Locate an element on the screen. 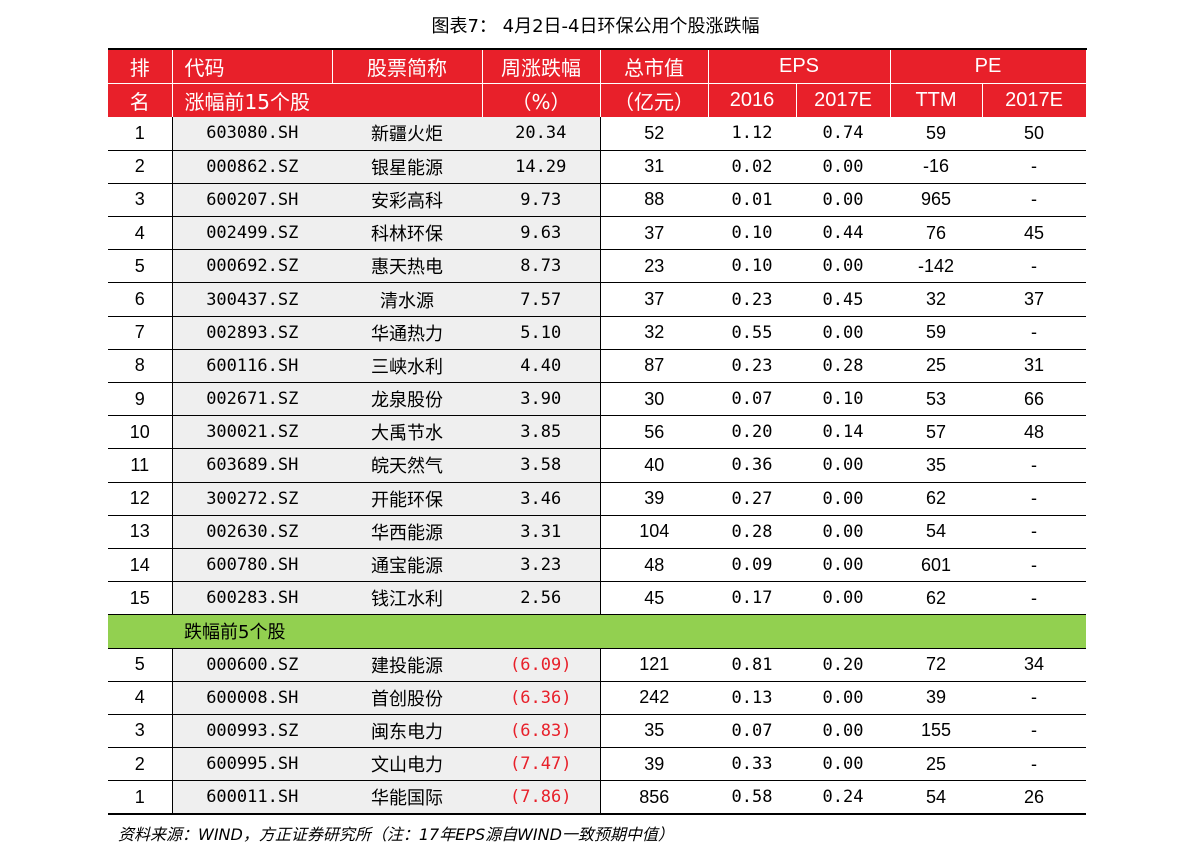 Image resolution: width=1191 pixels, height=861 pixels. table-row: 4 600008.SH 首创股份 (6.36) 242 0.13 0.00 39- is located at coordinates (597, 698).